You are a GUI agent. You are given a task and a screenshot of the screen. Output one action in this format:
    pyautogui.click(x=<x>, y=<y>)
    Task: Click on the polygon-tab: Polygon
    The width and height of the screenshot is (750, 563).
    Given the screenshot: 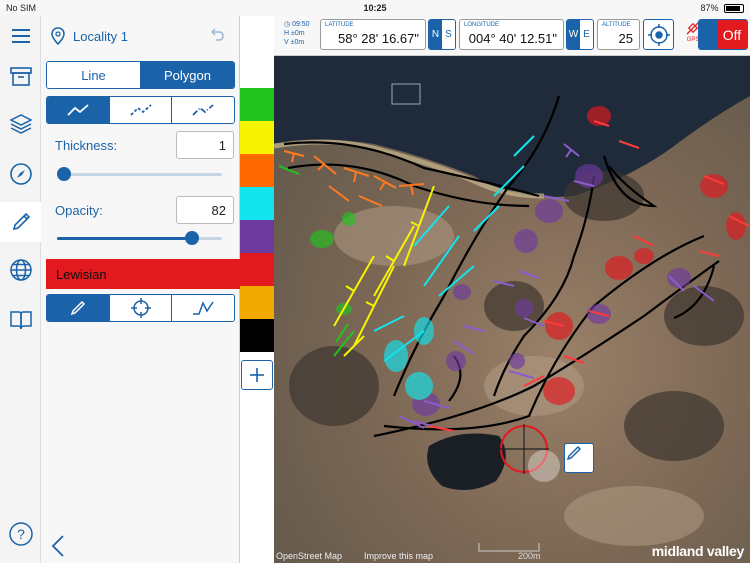 What is the action you would take?
    pyautogui.click(x=187, y=75)
    